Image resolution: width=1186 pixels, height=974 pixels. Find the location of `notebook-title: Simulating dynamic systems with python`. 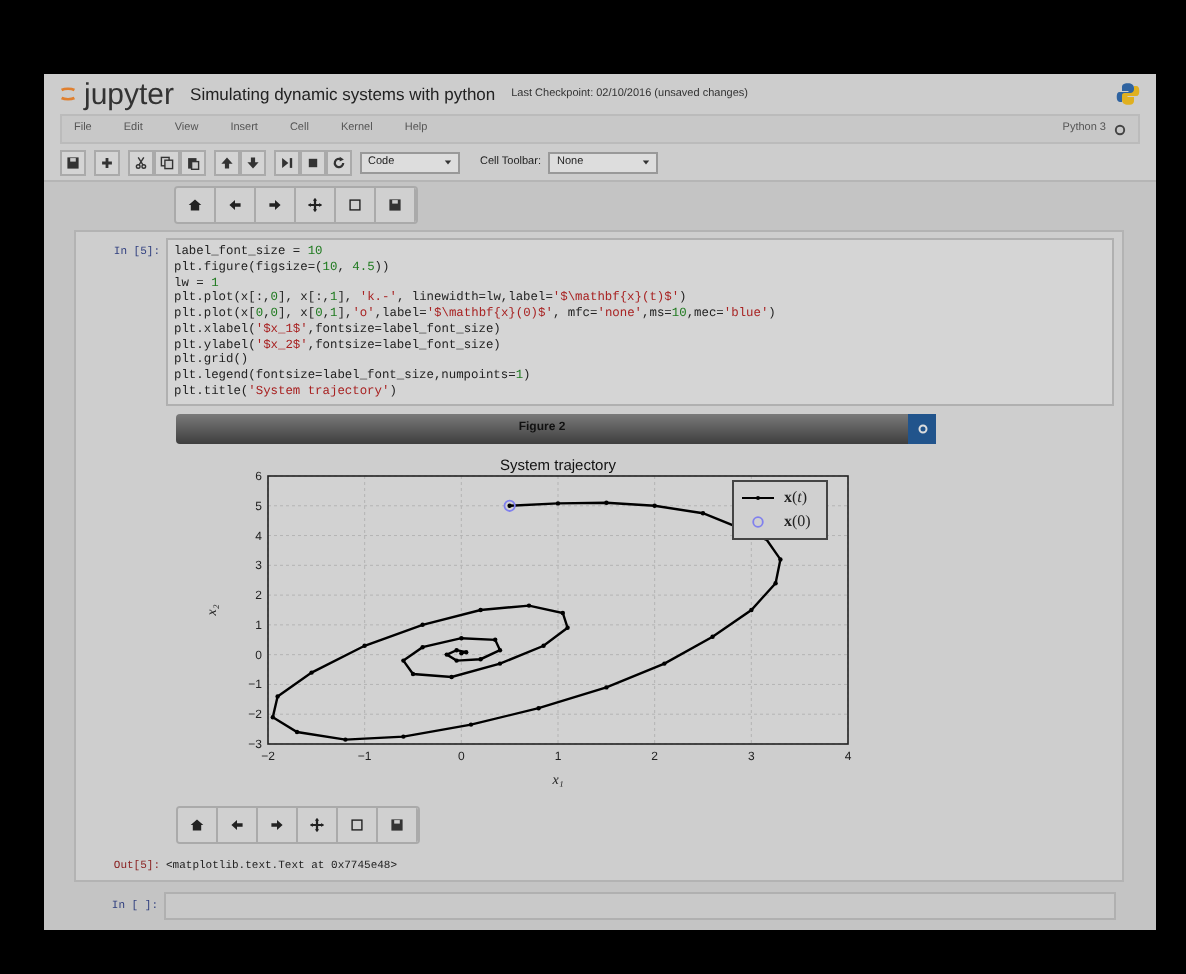

notebook-title: Simulating dynamic systems with python is located at coordinates (343, 94).